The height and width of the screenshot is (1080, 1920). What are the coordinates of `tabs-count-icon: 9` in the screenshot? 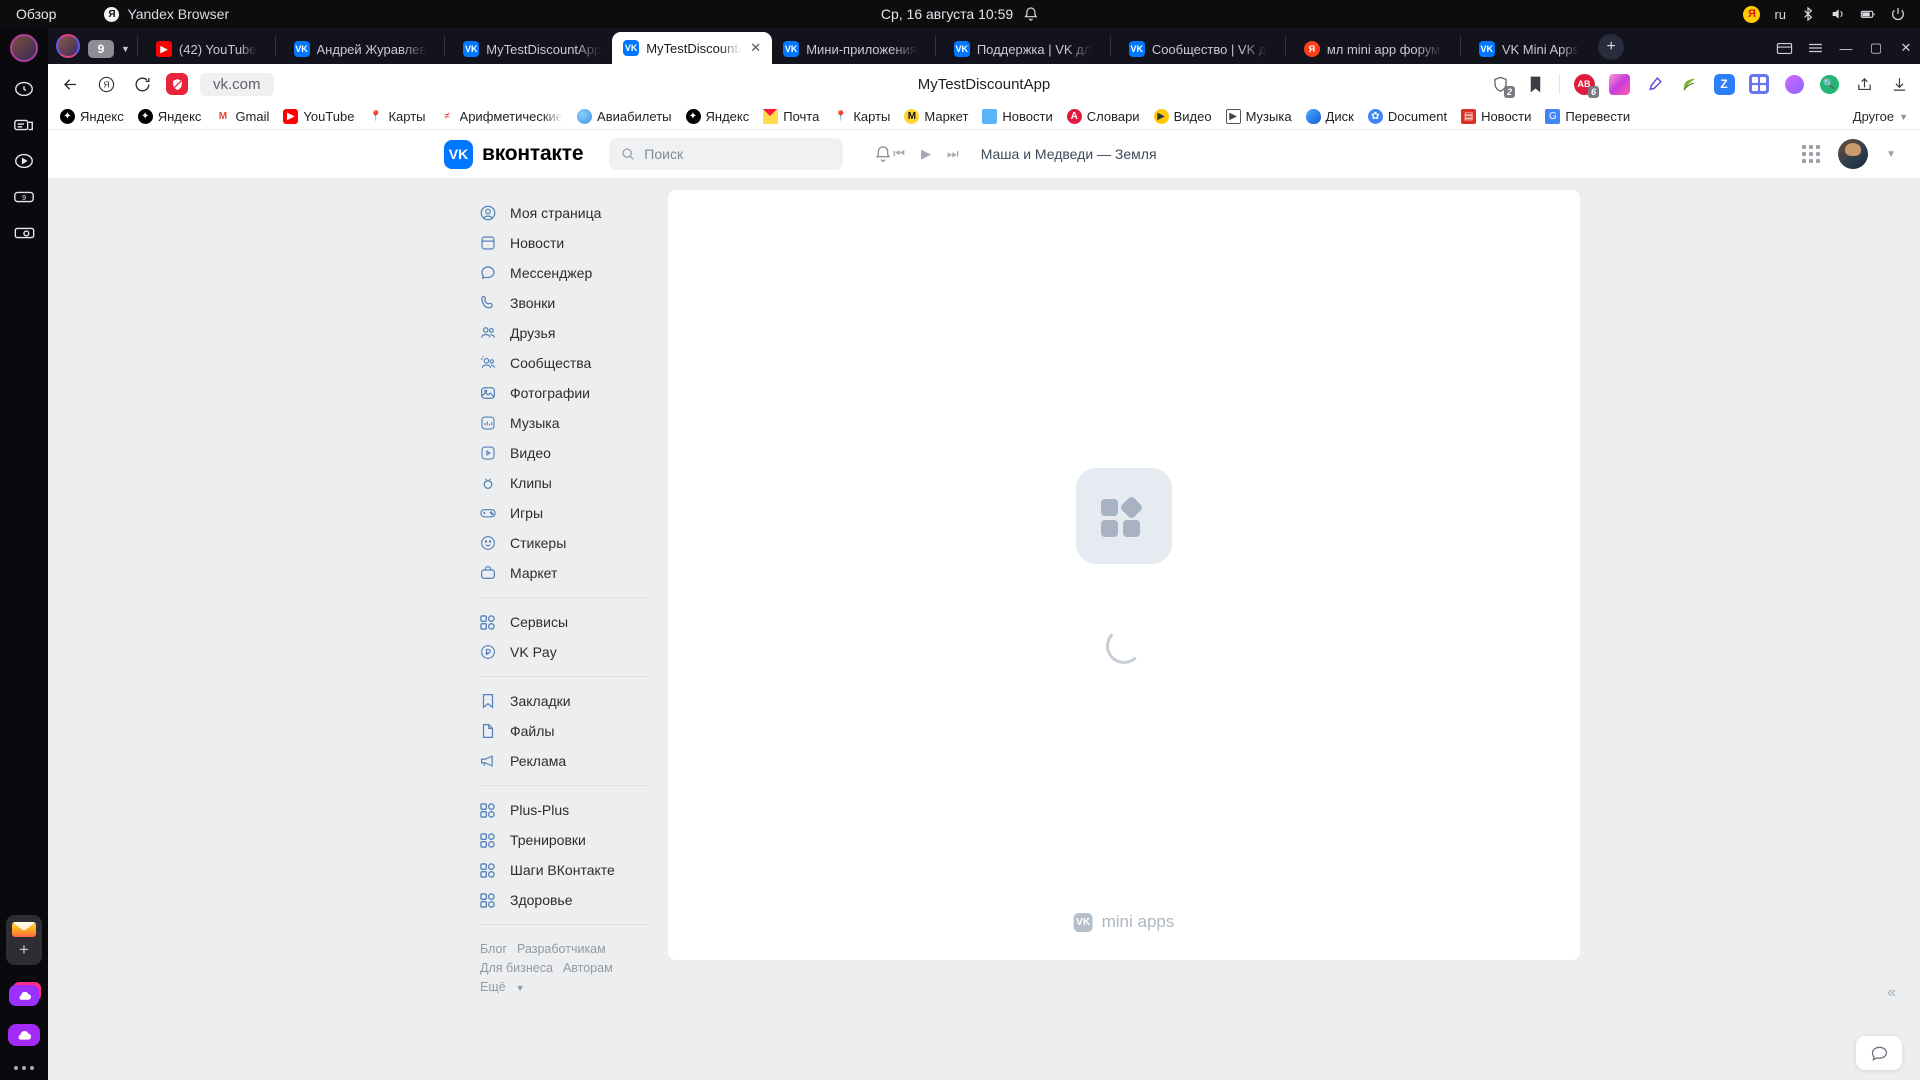 It's located at (24, 197).